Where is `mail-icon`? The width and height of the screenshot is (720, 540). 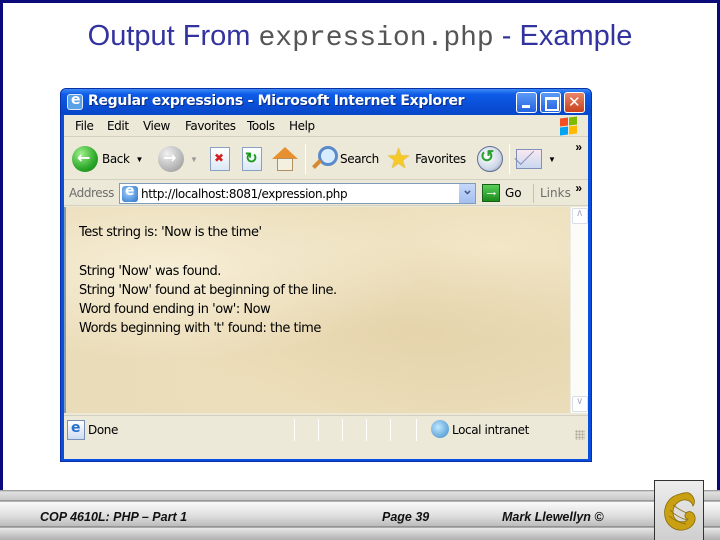
mail-icon is located at coordinates (529, 159).